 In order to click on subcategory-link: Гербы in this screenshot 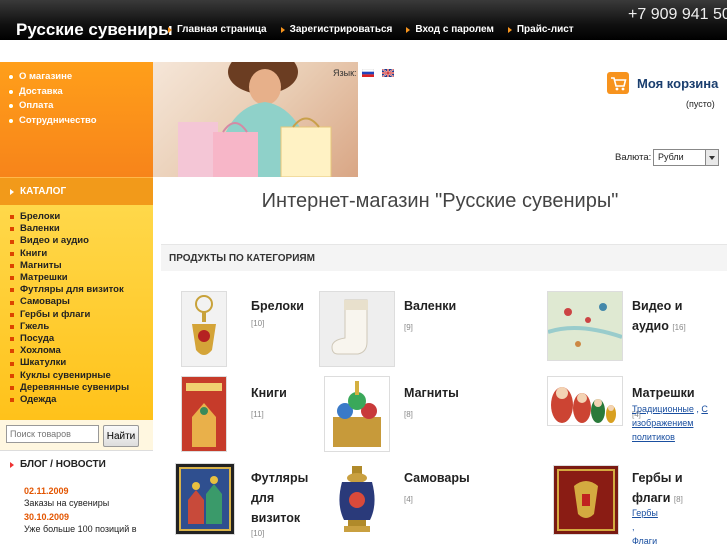, I will do `click(645, 513)`.